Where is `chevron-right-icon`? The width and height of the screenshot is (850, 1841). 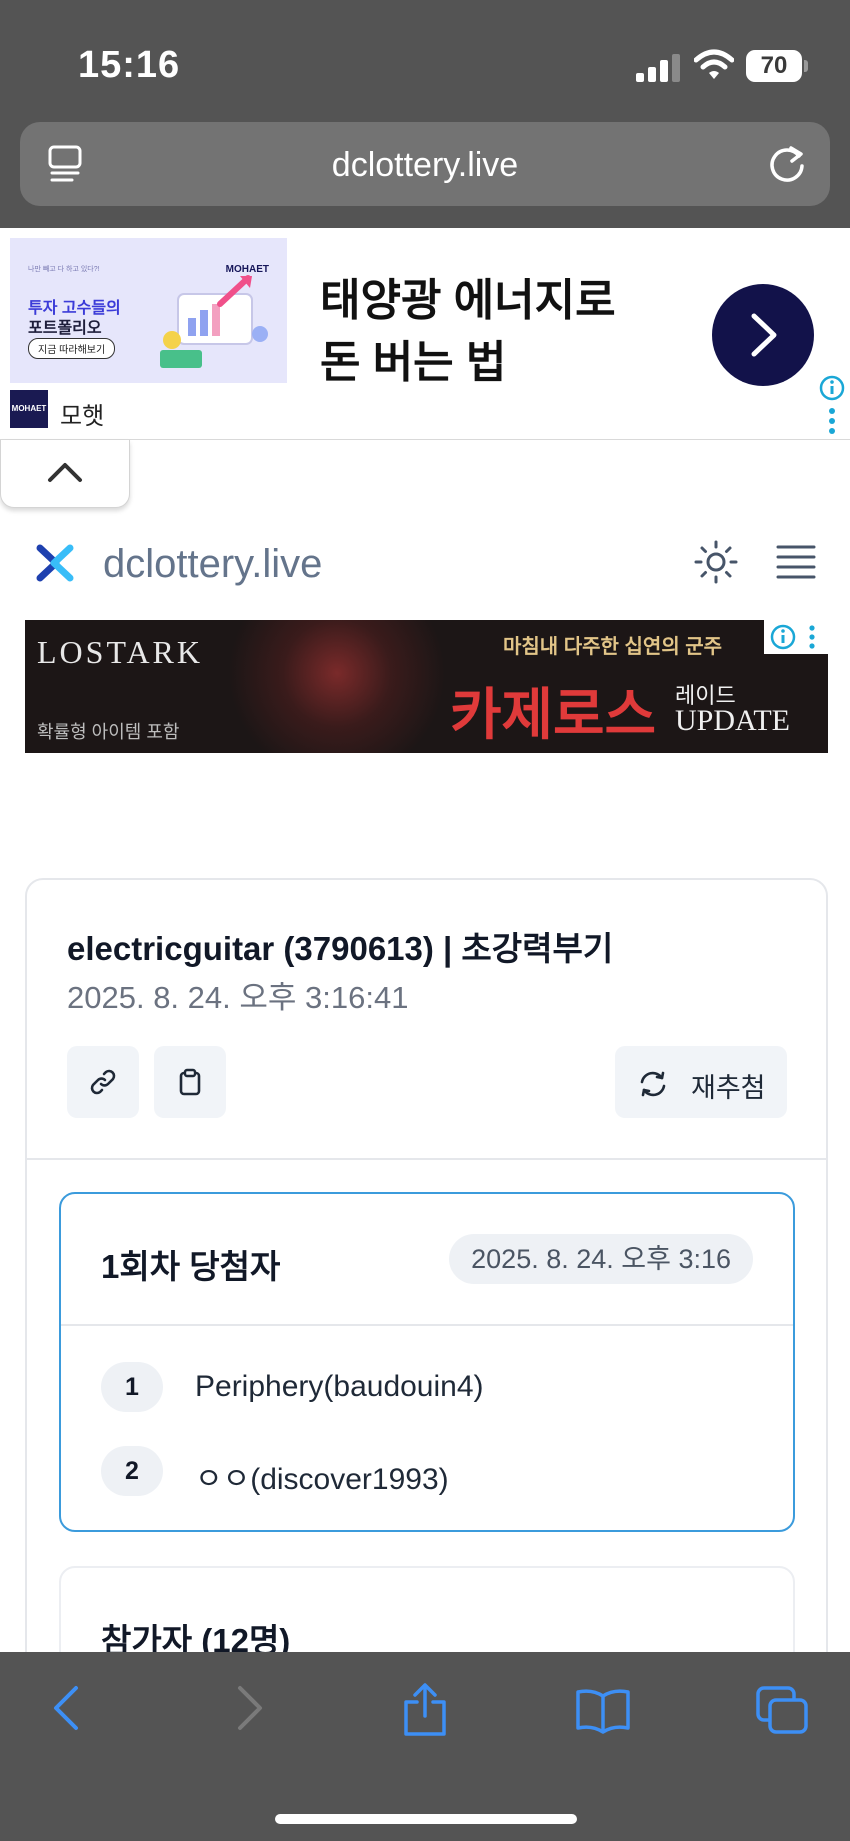
chevron-right-icon is located at coordinates (764, 335).